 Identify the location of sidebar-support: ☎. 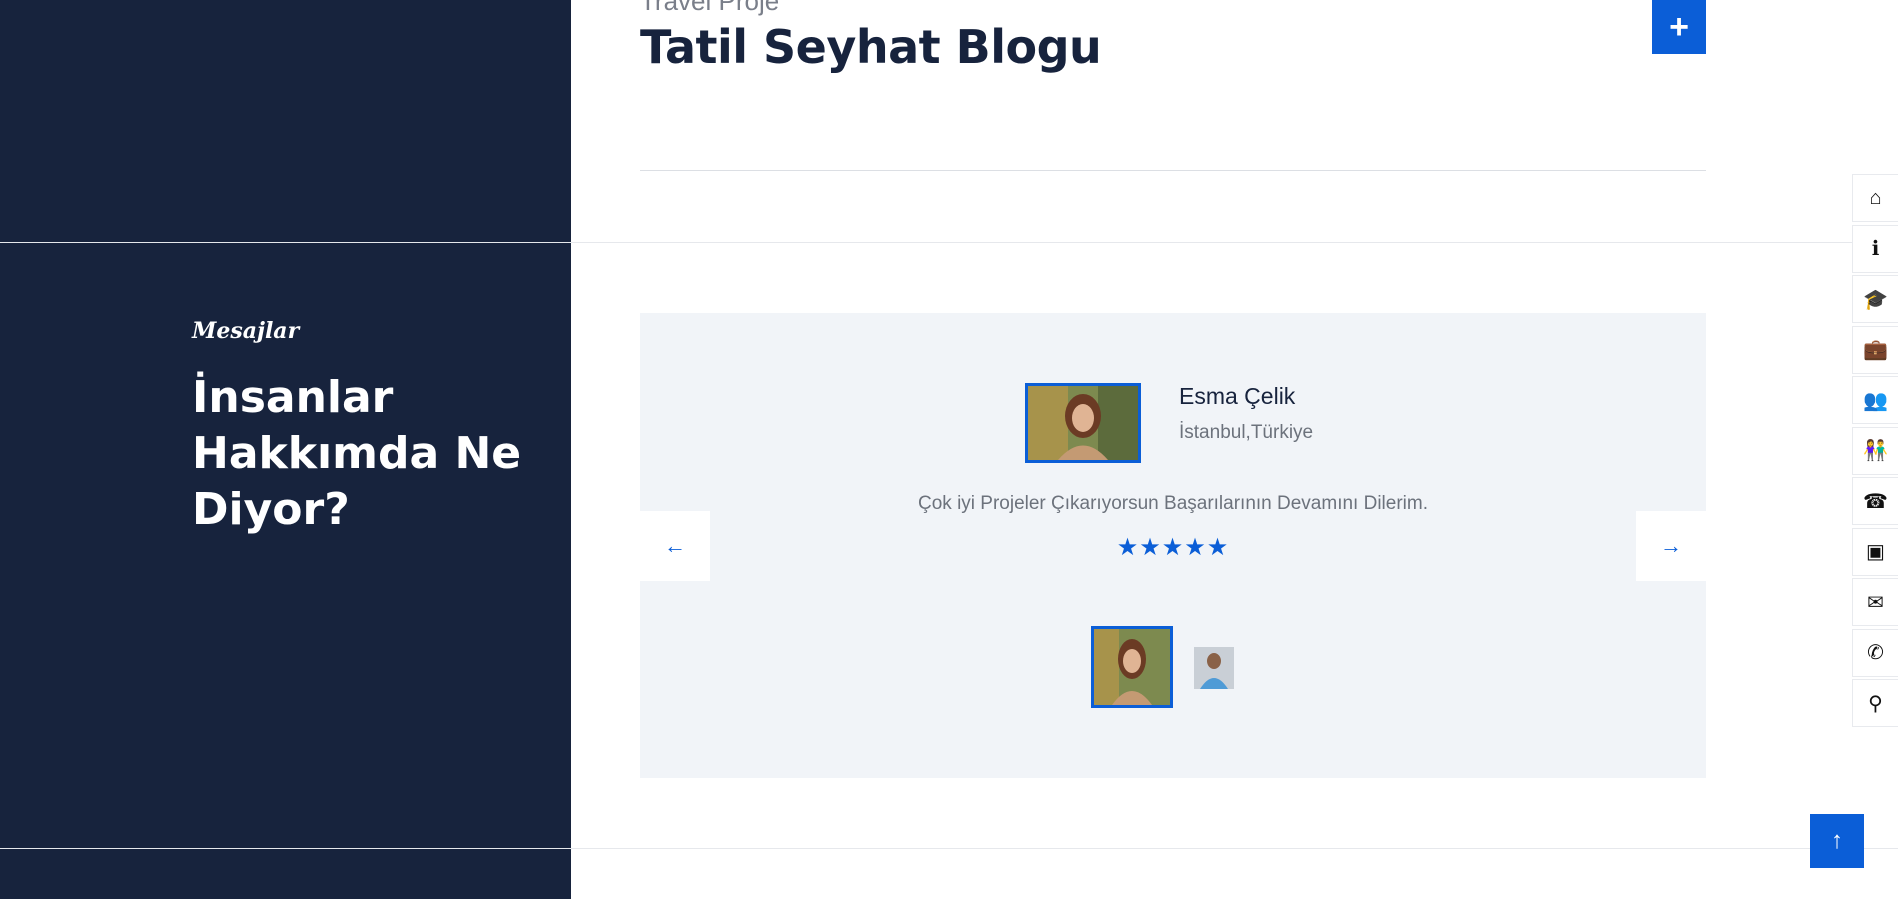
(1875, 501).